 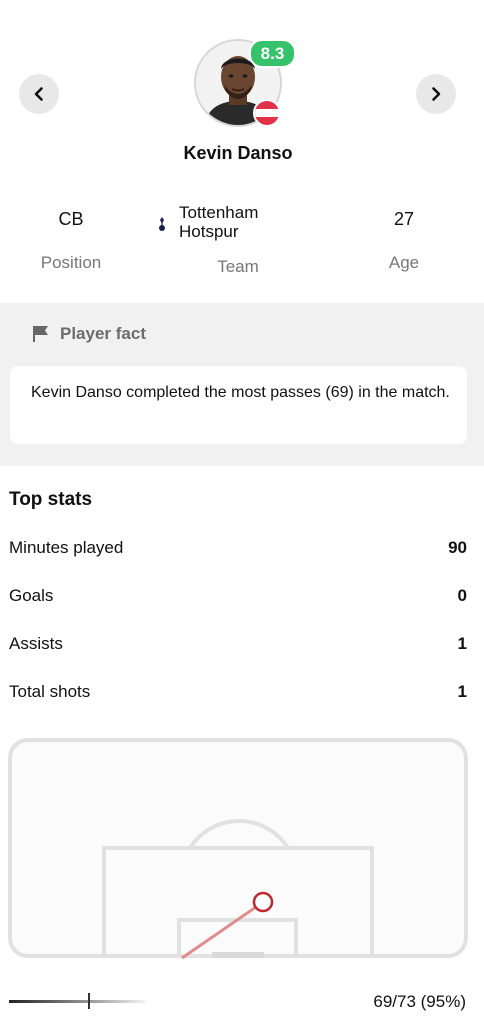 What do you see at coordinates (71, 219) in the screenshot?
I see `position-value: CB` at bounding box center [71, 219].